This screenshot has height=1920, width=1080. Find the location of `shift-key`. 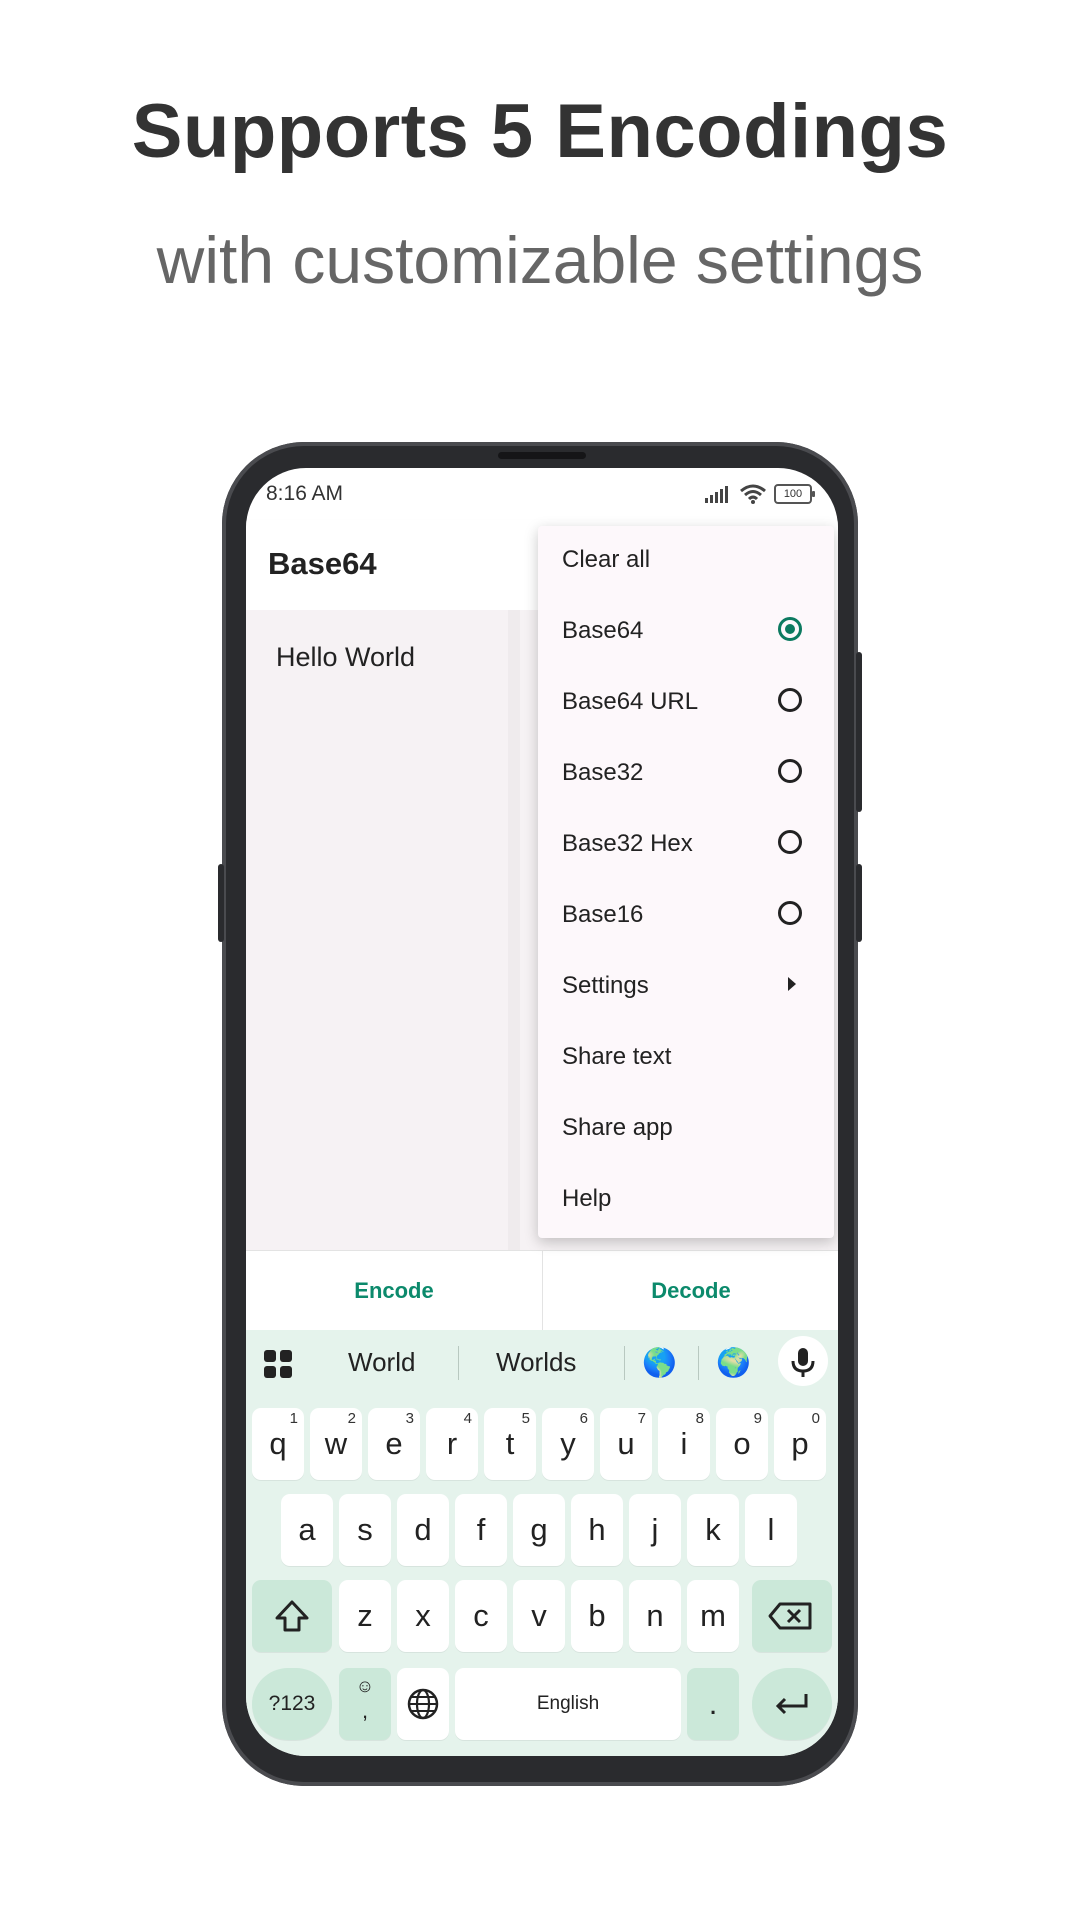

shift-key is located at coordinates (292, 1616).